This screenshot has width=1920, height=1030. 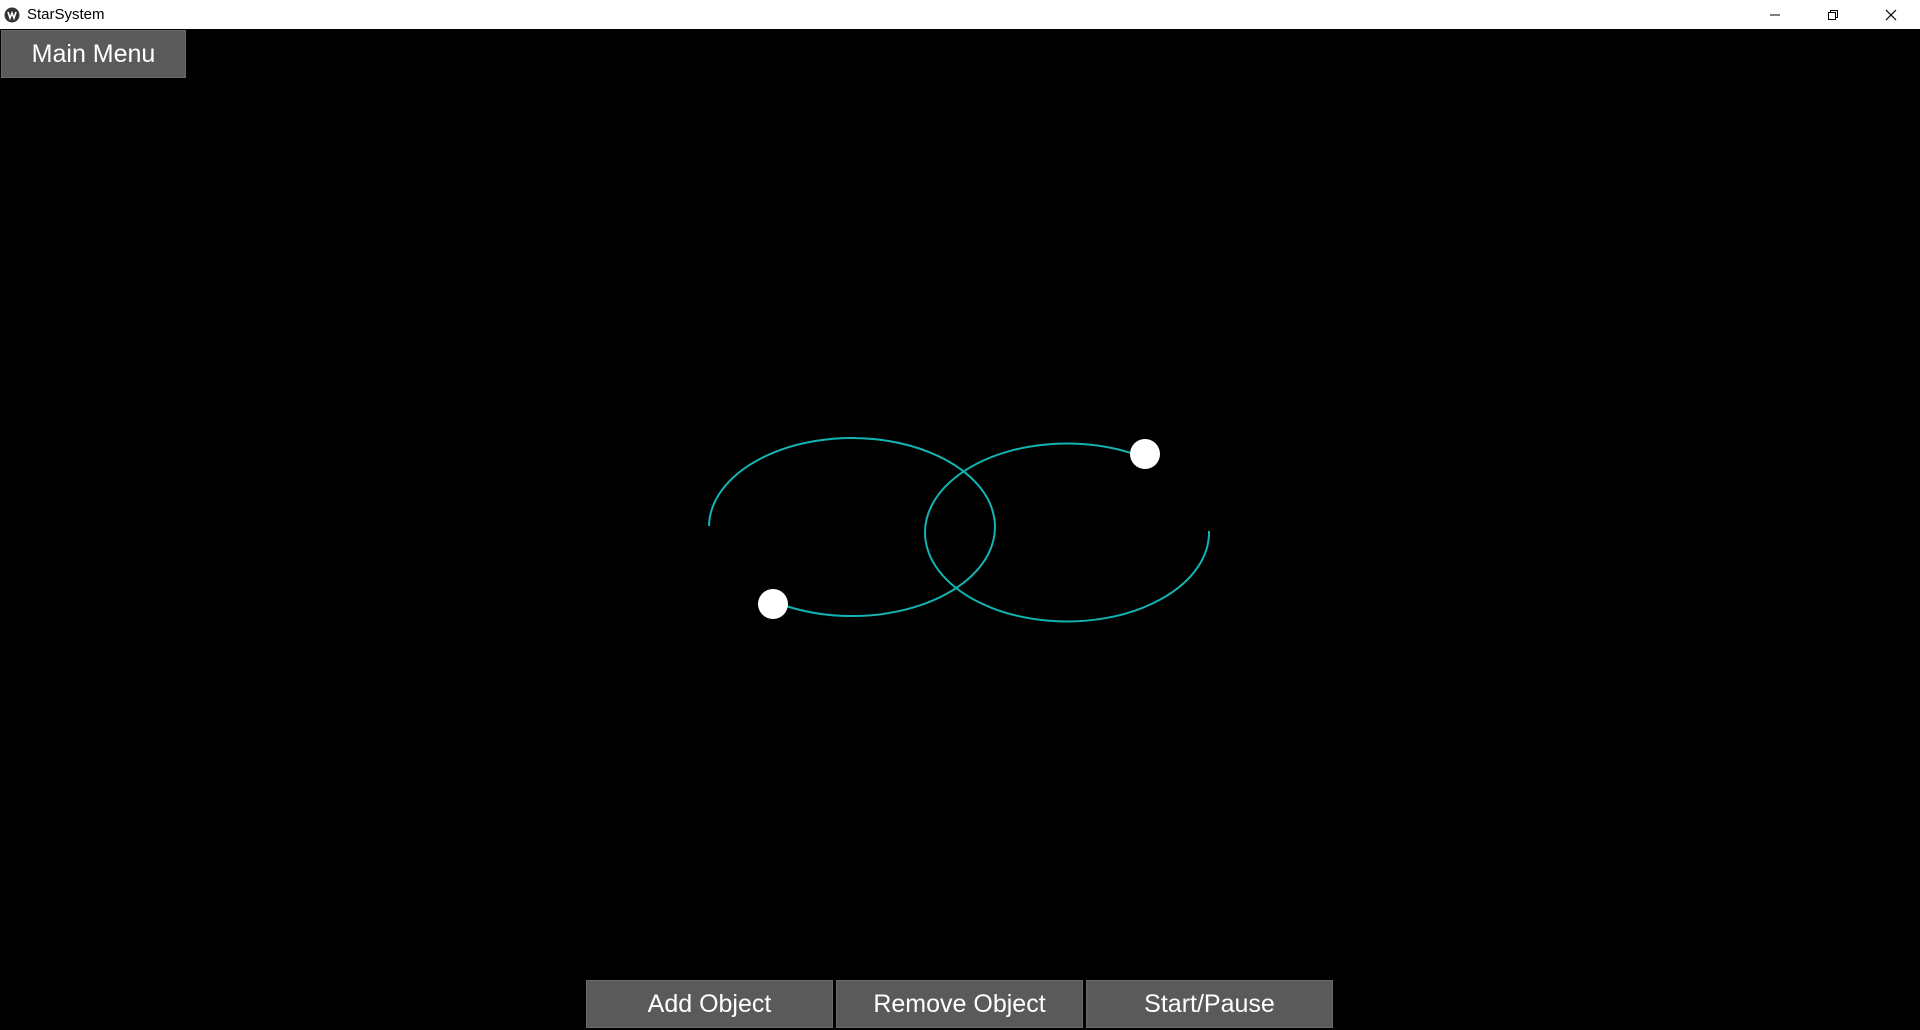 I want to click on window-controls, so click(x=1833, y=14).